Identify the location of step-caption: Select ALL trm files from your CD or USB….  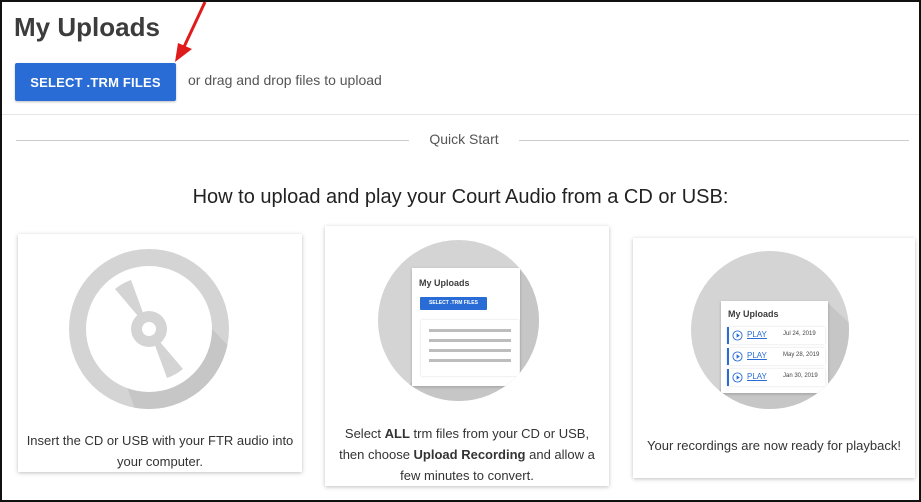
(467, 454).